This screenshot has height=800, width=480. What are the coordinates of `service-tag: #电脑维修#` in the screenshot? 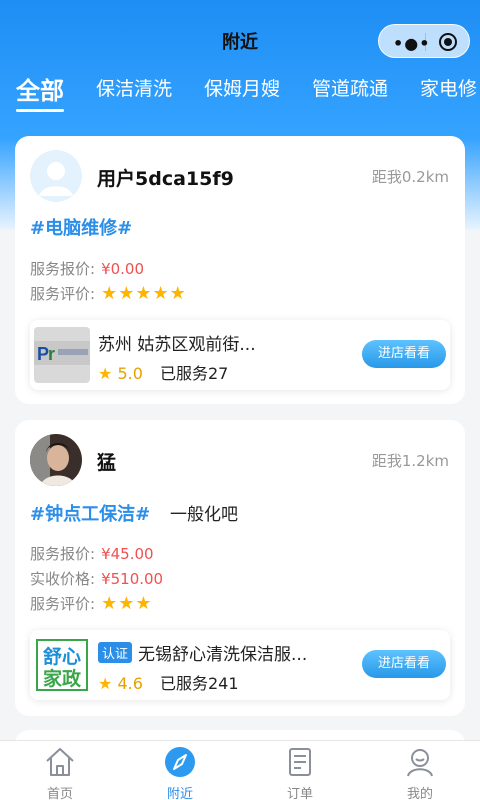 It's located at (81, 227).